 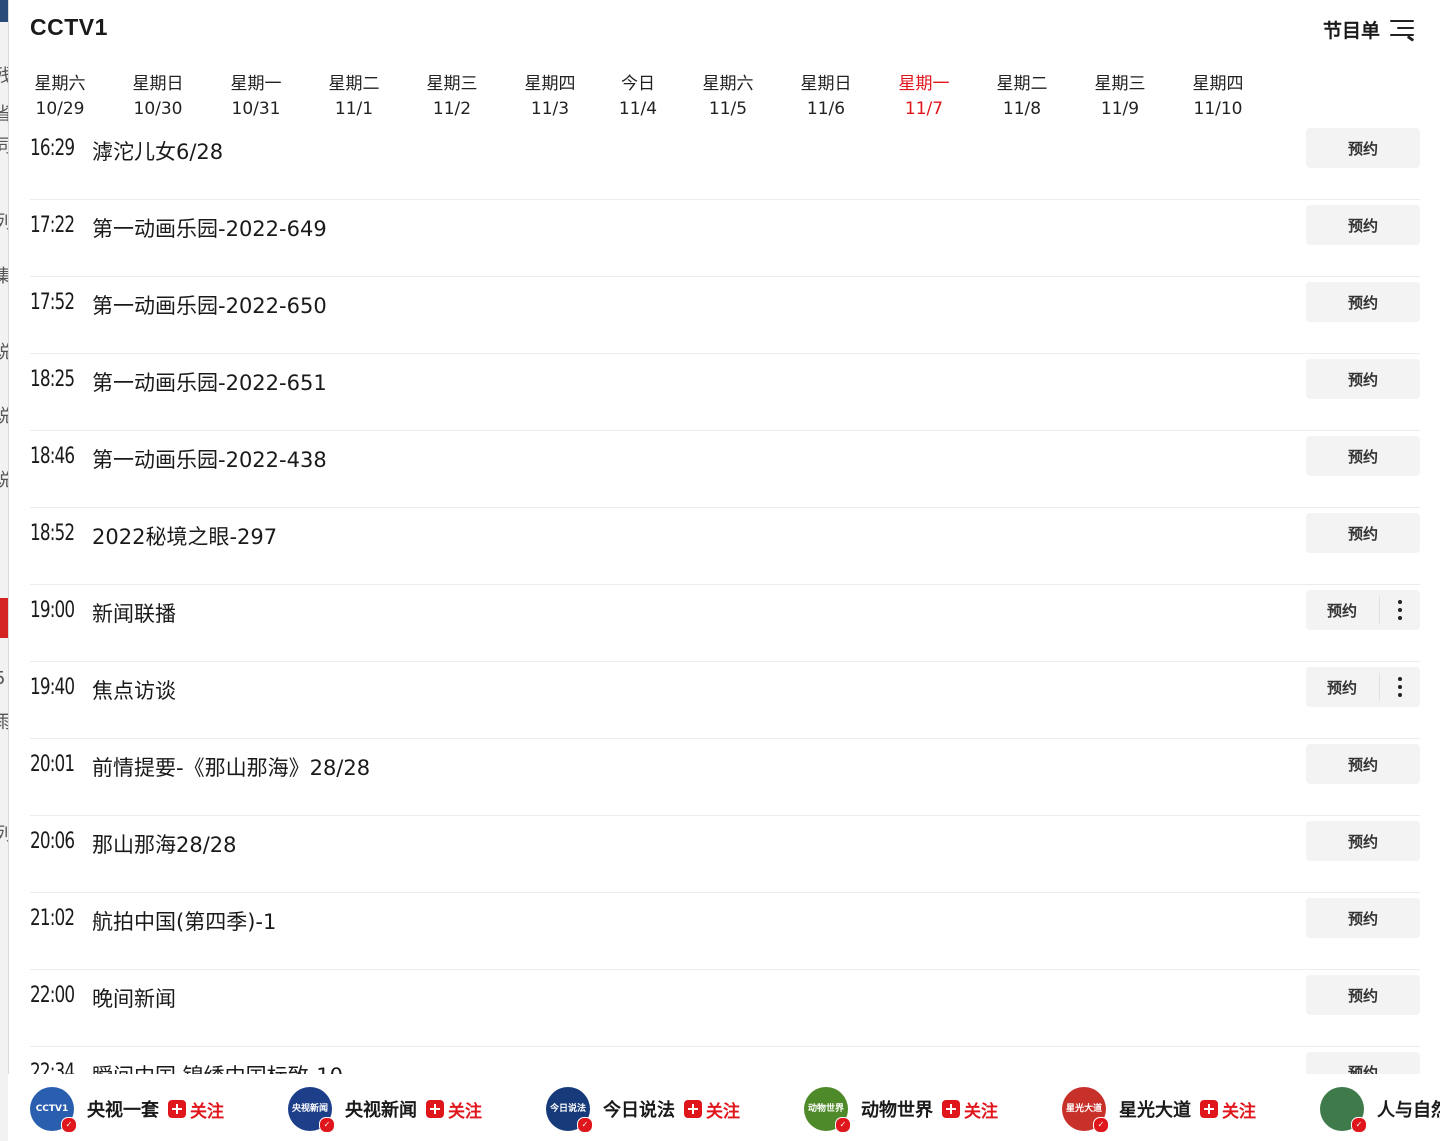 What do you see at coordinates (209, 228) in the screenshot?
I see `program-title: 第一动画乐园-2022-649` at bounding box center [209, 228].